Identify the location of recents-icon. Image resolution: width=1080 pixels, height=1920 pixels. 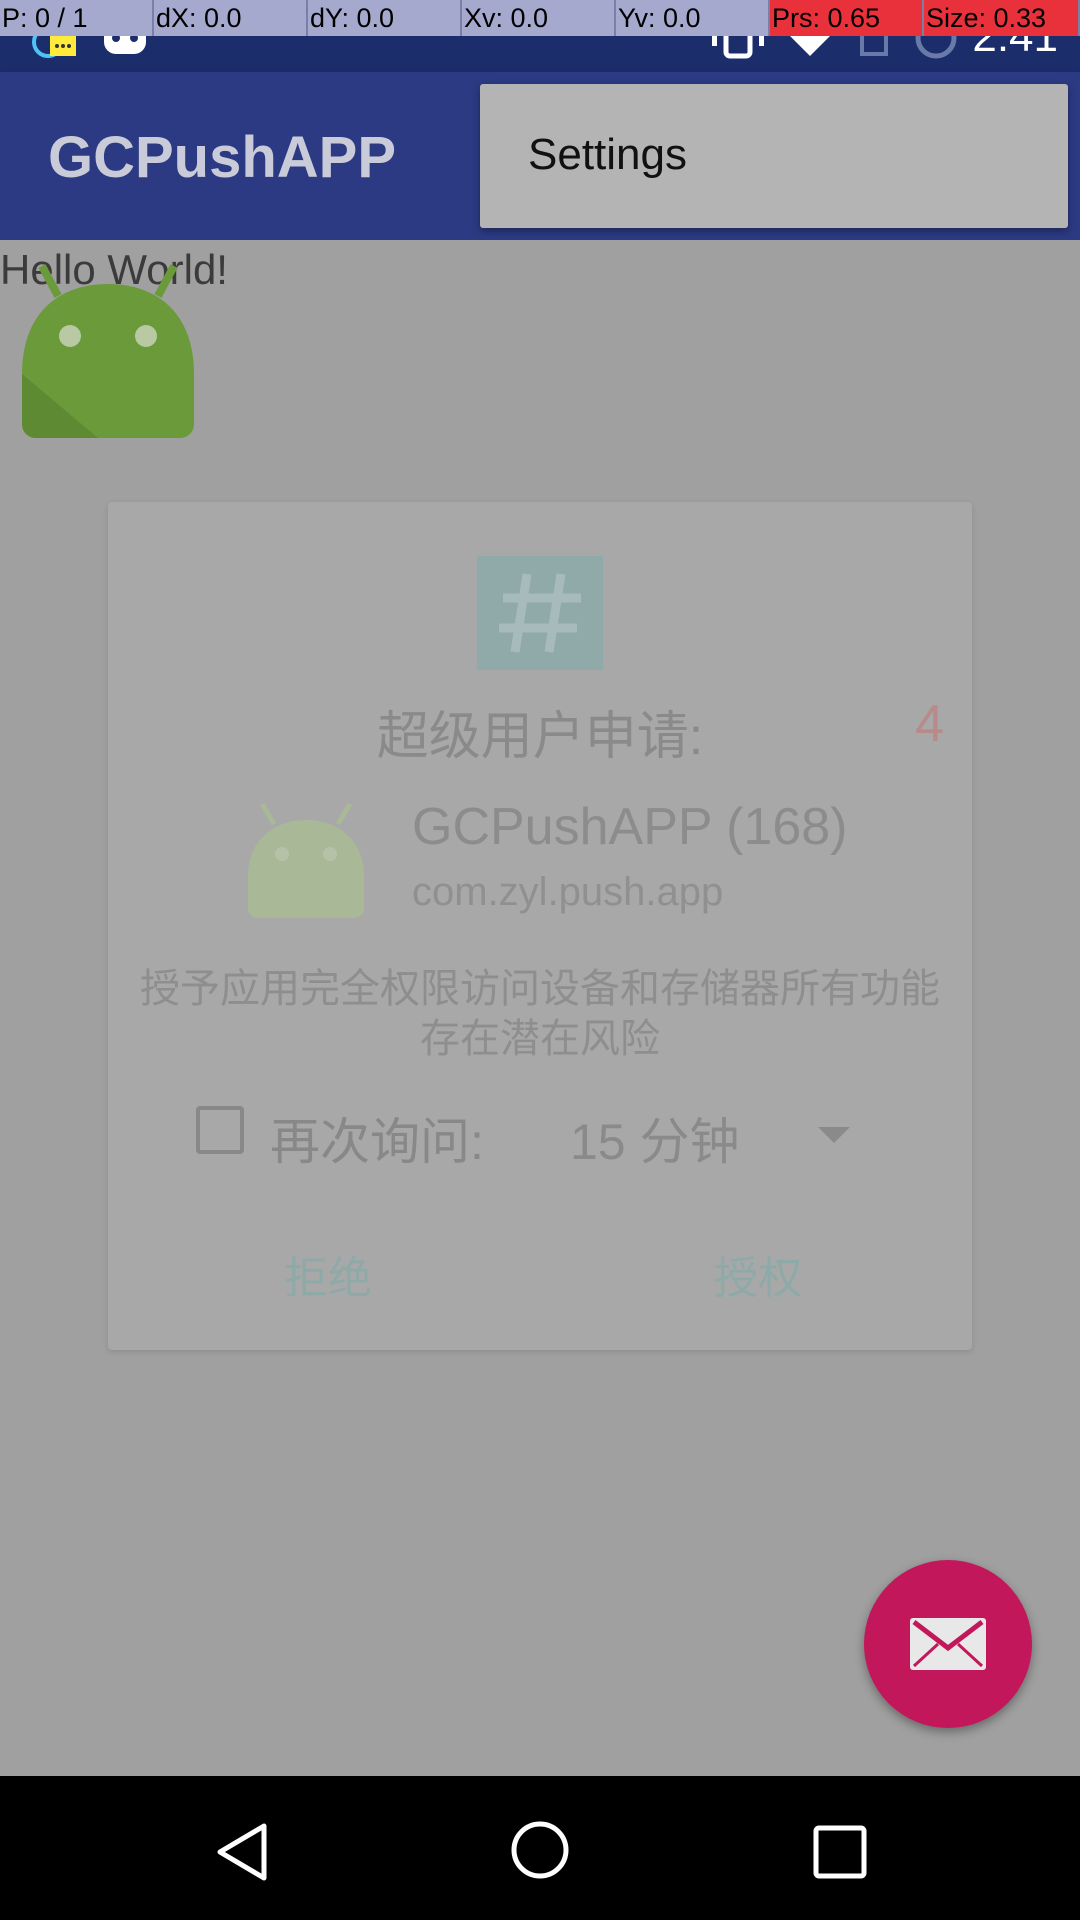
(840, 1852).